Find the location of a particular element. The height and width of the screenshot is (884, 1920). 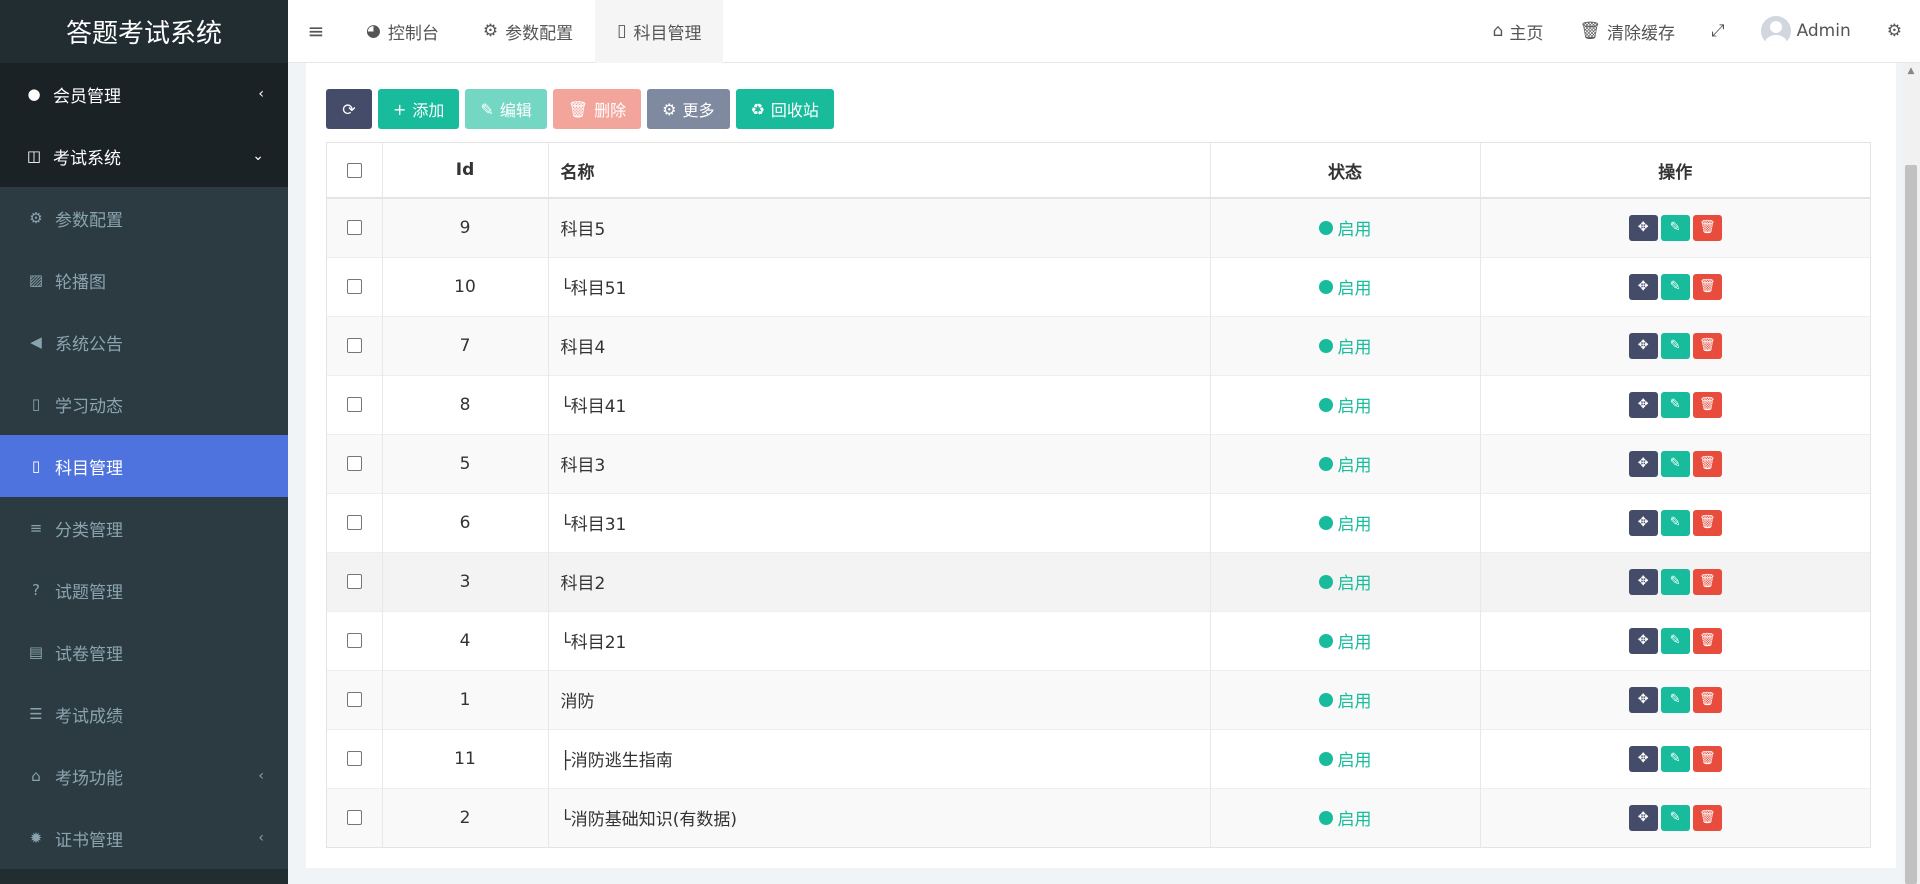

sidebar-item-certificates: ✹ 证书管理 ‹ is located at coordinates (144, 838).